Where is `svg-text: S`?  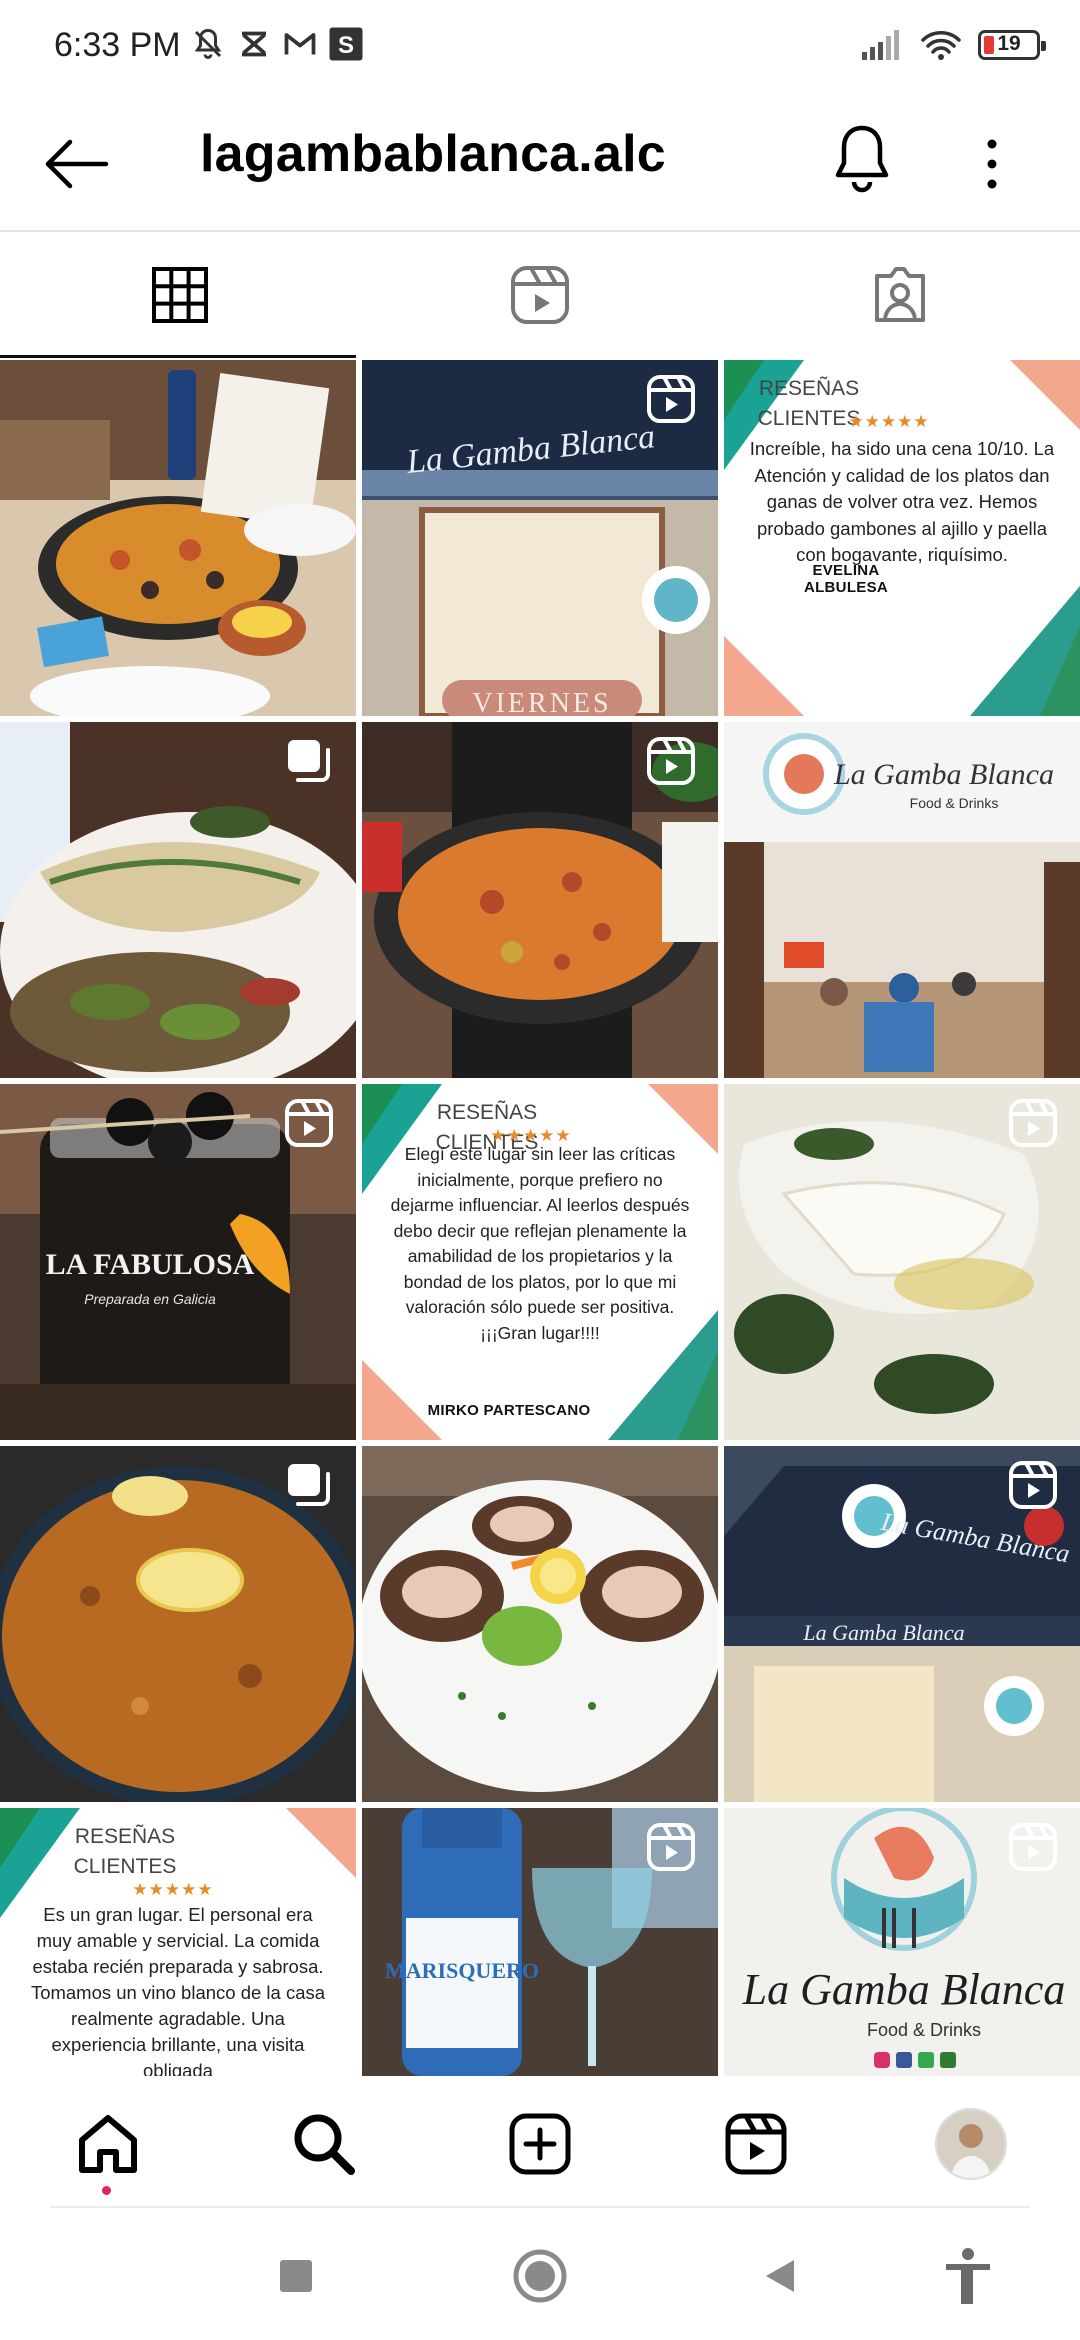 svg-text: S is located at coordinates (346, 45).